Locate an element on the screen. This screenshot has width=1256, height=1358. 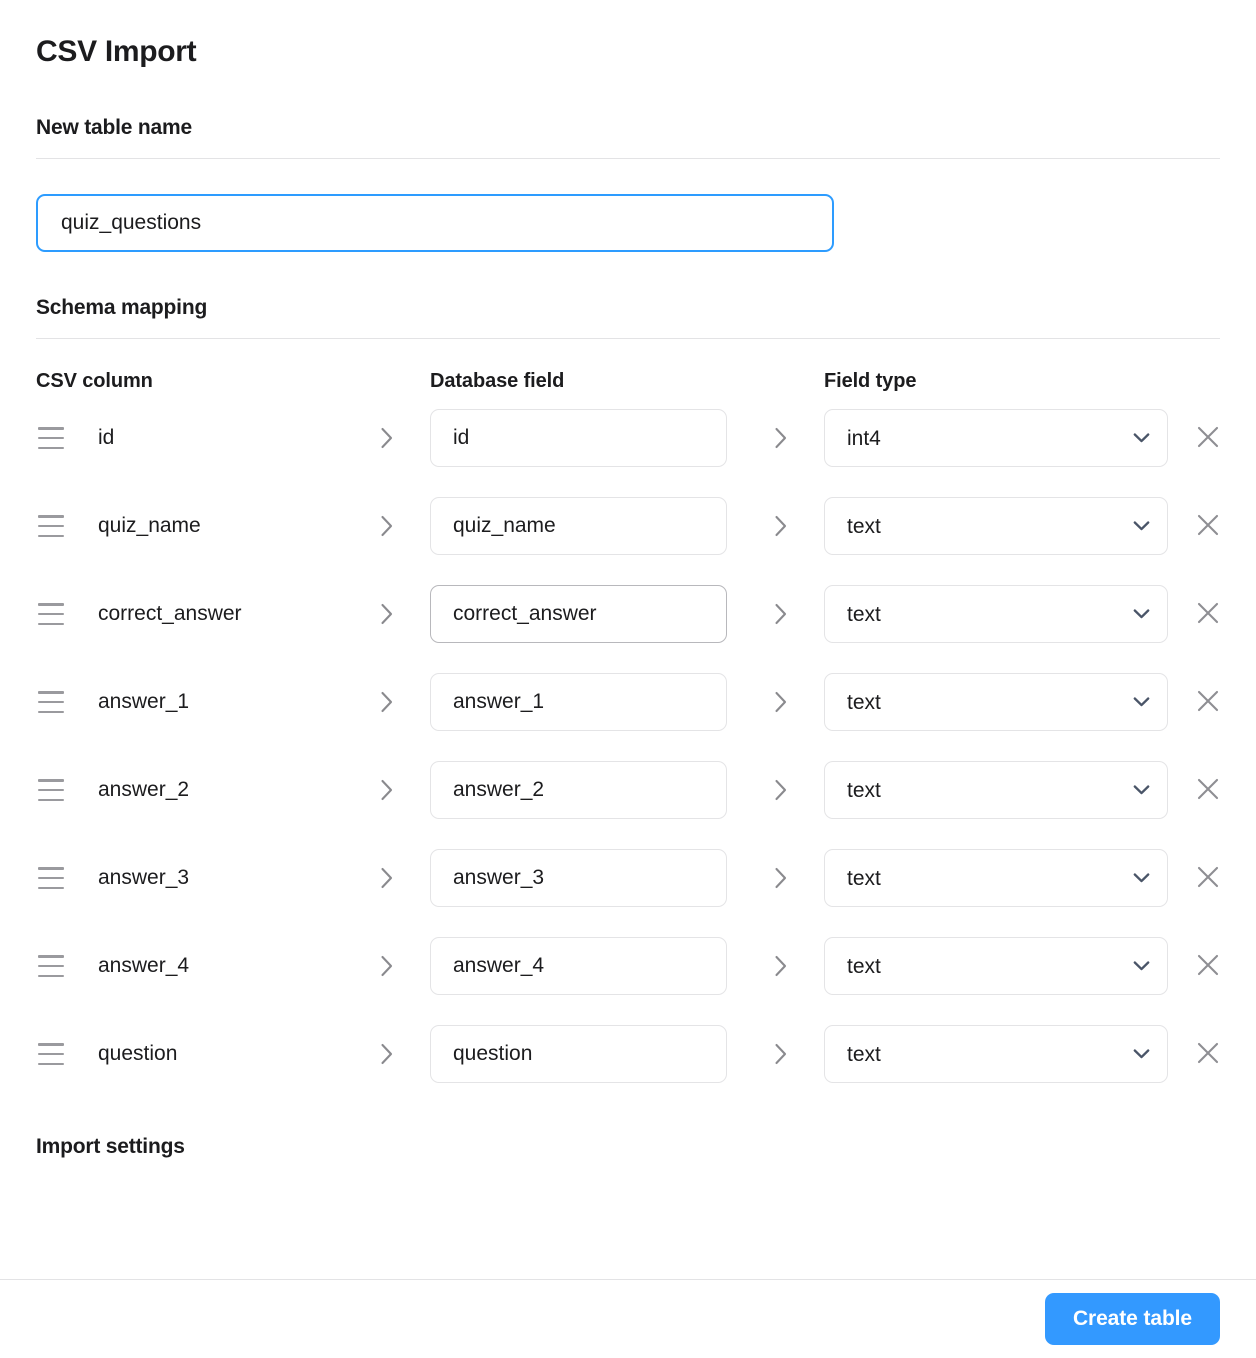
schema-mapping-row: question text is located at coordinates (628, 1054).